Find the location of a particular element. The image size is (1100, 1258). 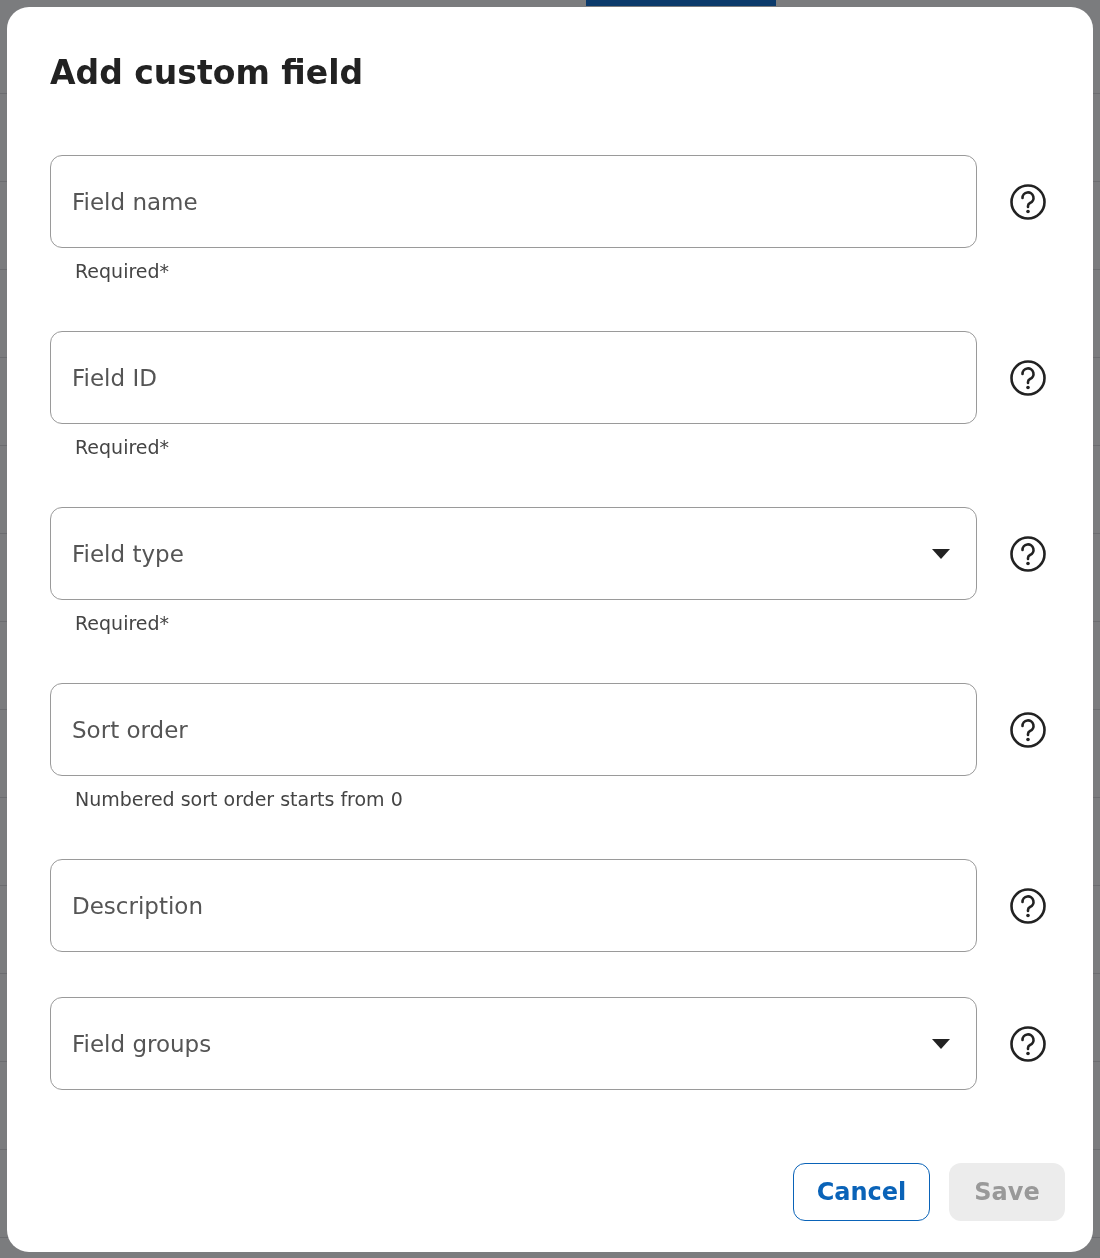

select-field: Field type is located at coordinates (513, 553).